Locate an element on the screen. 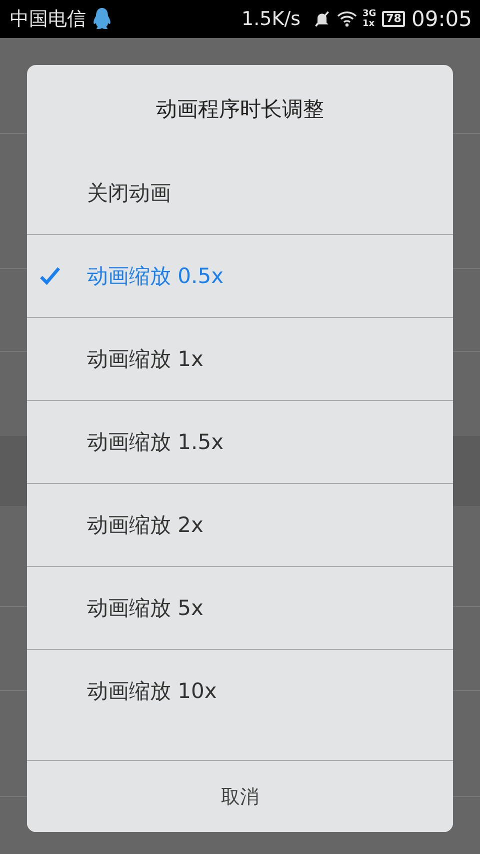  option-item: 动画缩放 10x is located at coordinates (240, 690).